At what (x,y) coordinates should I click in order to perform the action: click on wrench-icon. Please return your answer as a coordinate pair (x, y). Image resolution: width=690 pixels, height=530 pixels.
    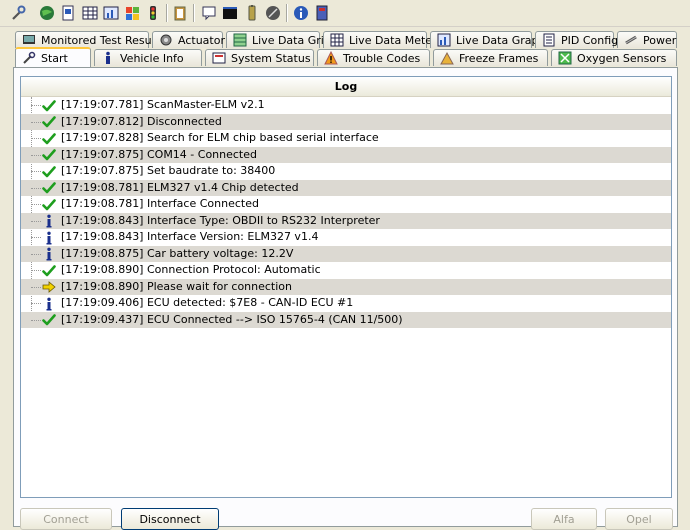
    Looking at the image, I should click on (18, 13).